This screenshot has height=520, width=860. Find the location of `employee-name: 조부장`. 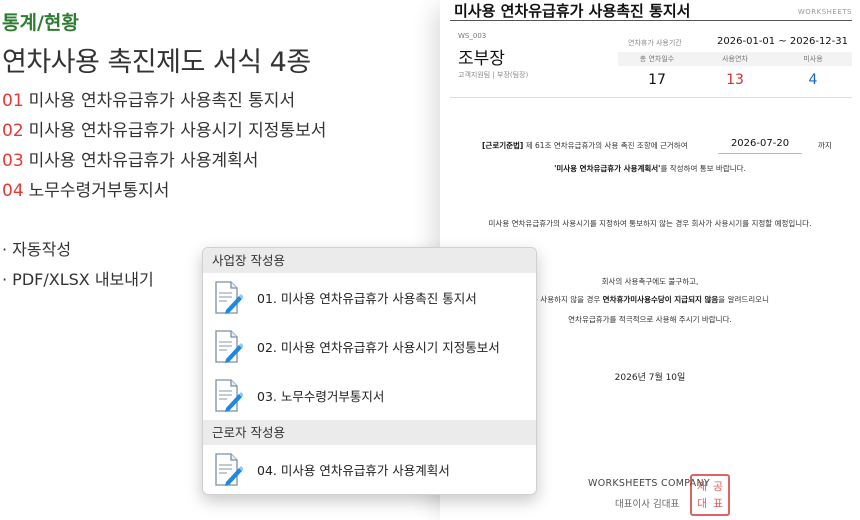

employee-name: 조부장 is located at coordinates (481, 59).